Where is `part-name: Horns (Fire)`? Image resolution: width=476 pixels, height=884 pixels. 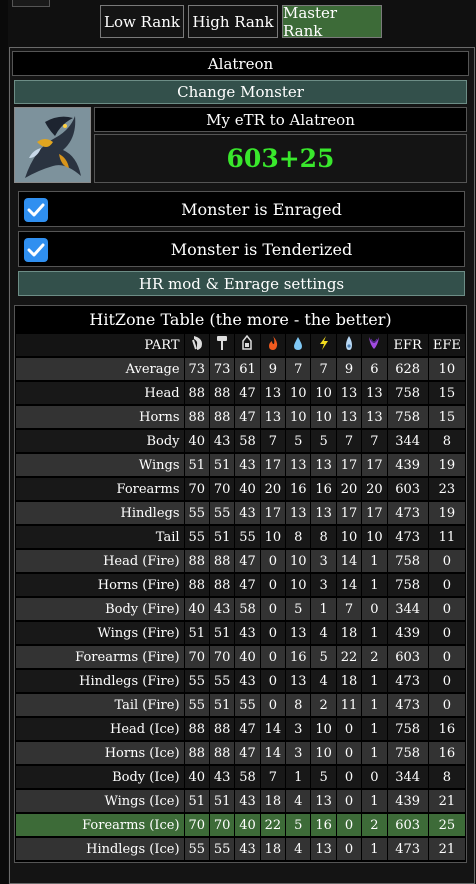
part-name: Horns (Fire) is located at coordinates (100, 585).